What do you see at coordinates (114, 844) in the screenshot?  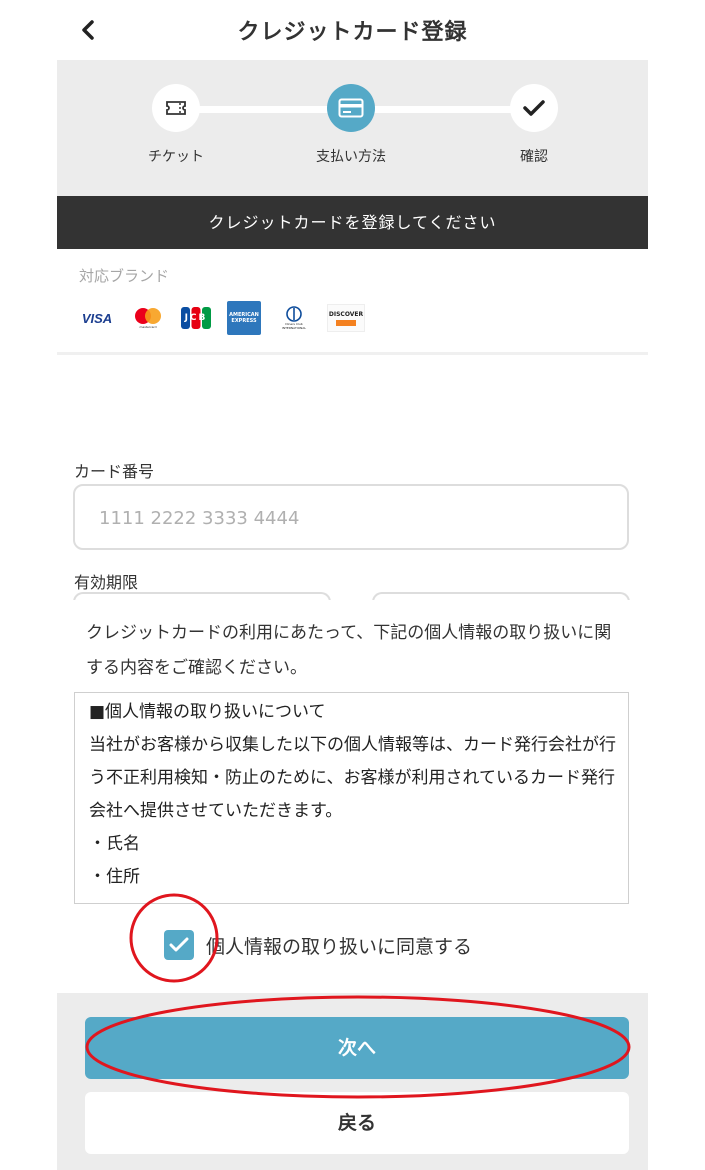 I see `policy-item-name: ・氏名` at bounding box center [114, 844].